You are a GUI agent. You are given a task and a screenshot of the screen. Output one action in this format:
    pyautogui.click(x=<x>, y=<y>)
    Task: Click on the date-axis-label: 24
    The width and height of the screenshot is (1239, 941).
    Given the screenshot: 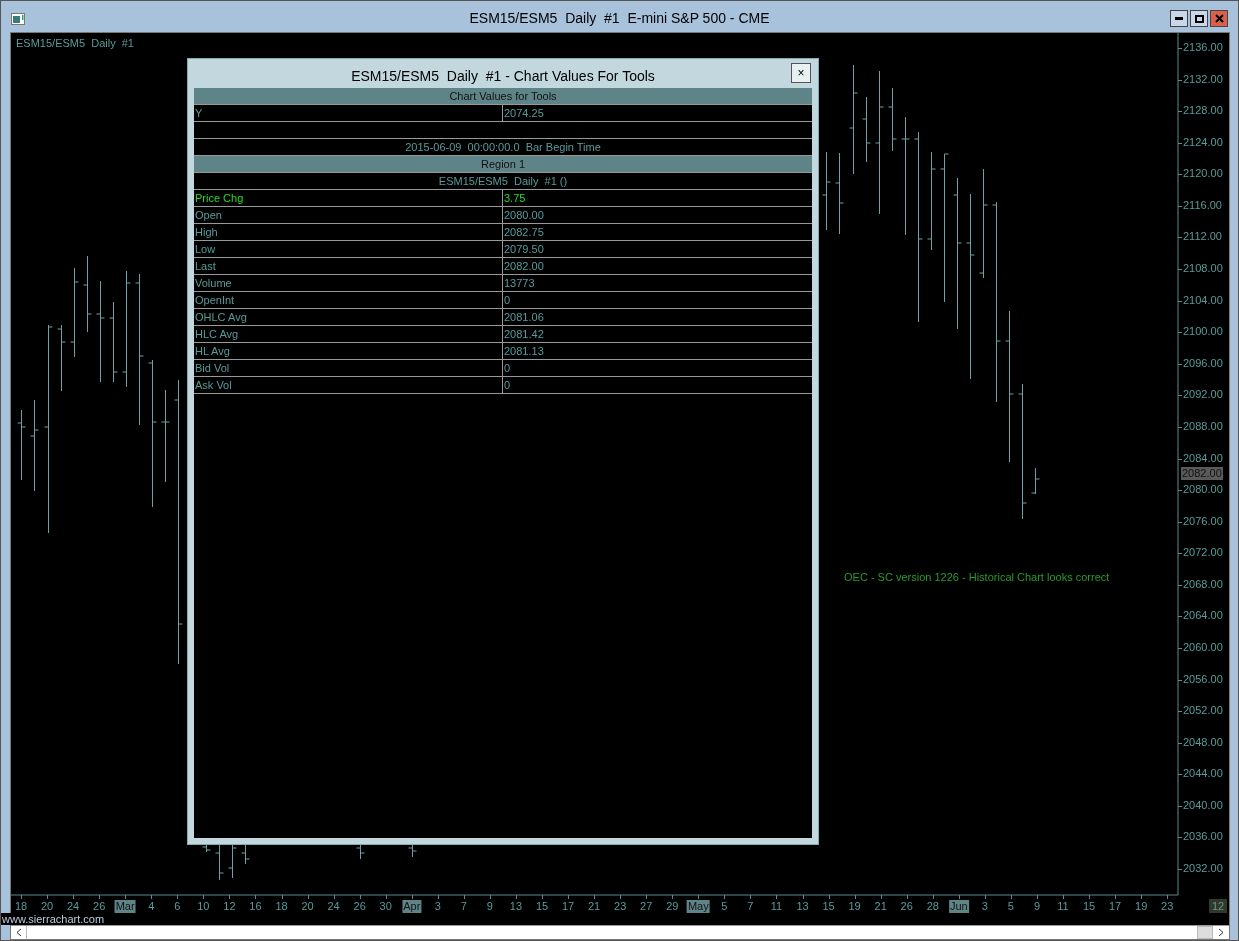 What is the action you would take?
    pyautogui.click(x=73, y=906)
    